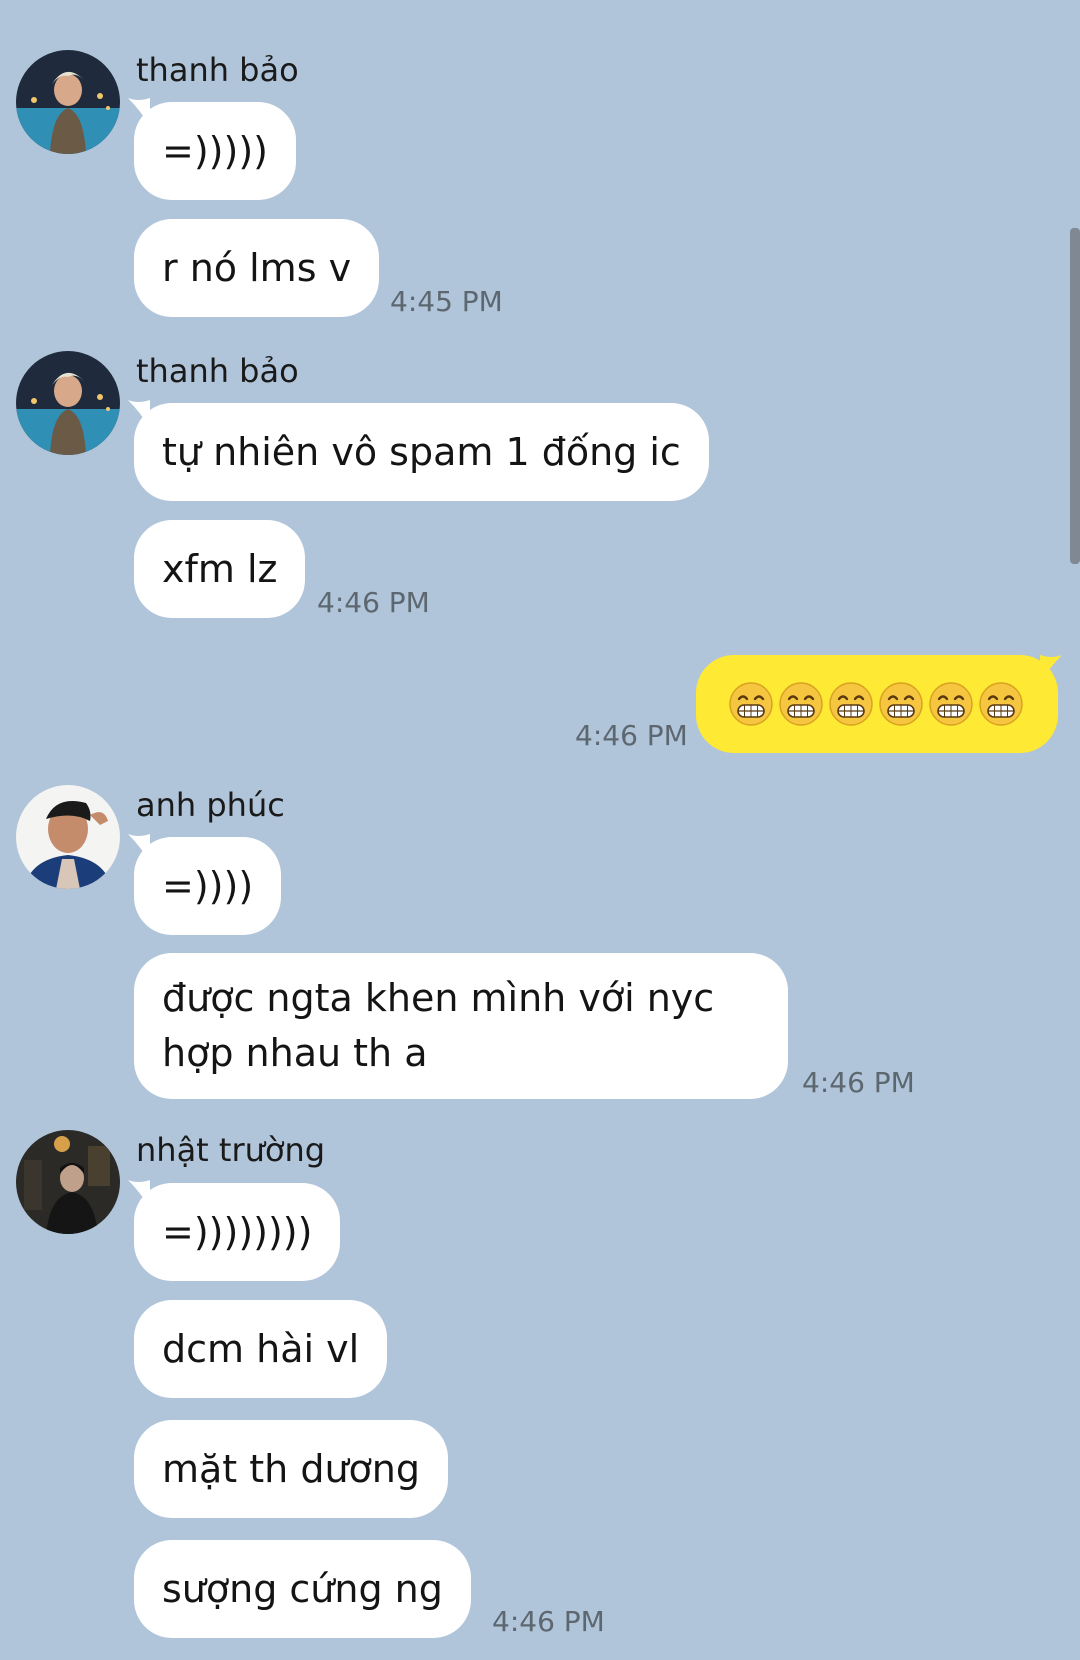  What do you see at coordinates (291, 1469) in the screenshot?
I see `message-bubble: mặt th dương` at bounding box center [291, 1469].